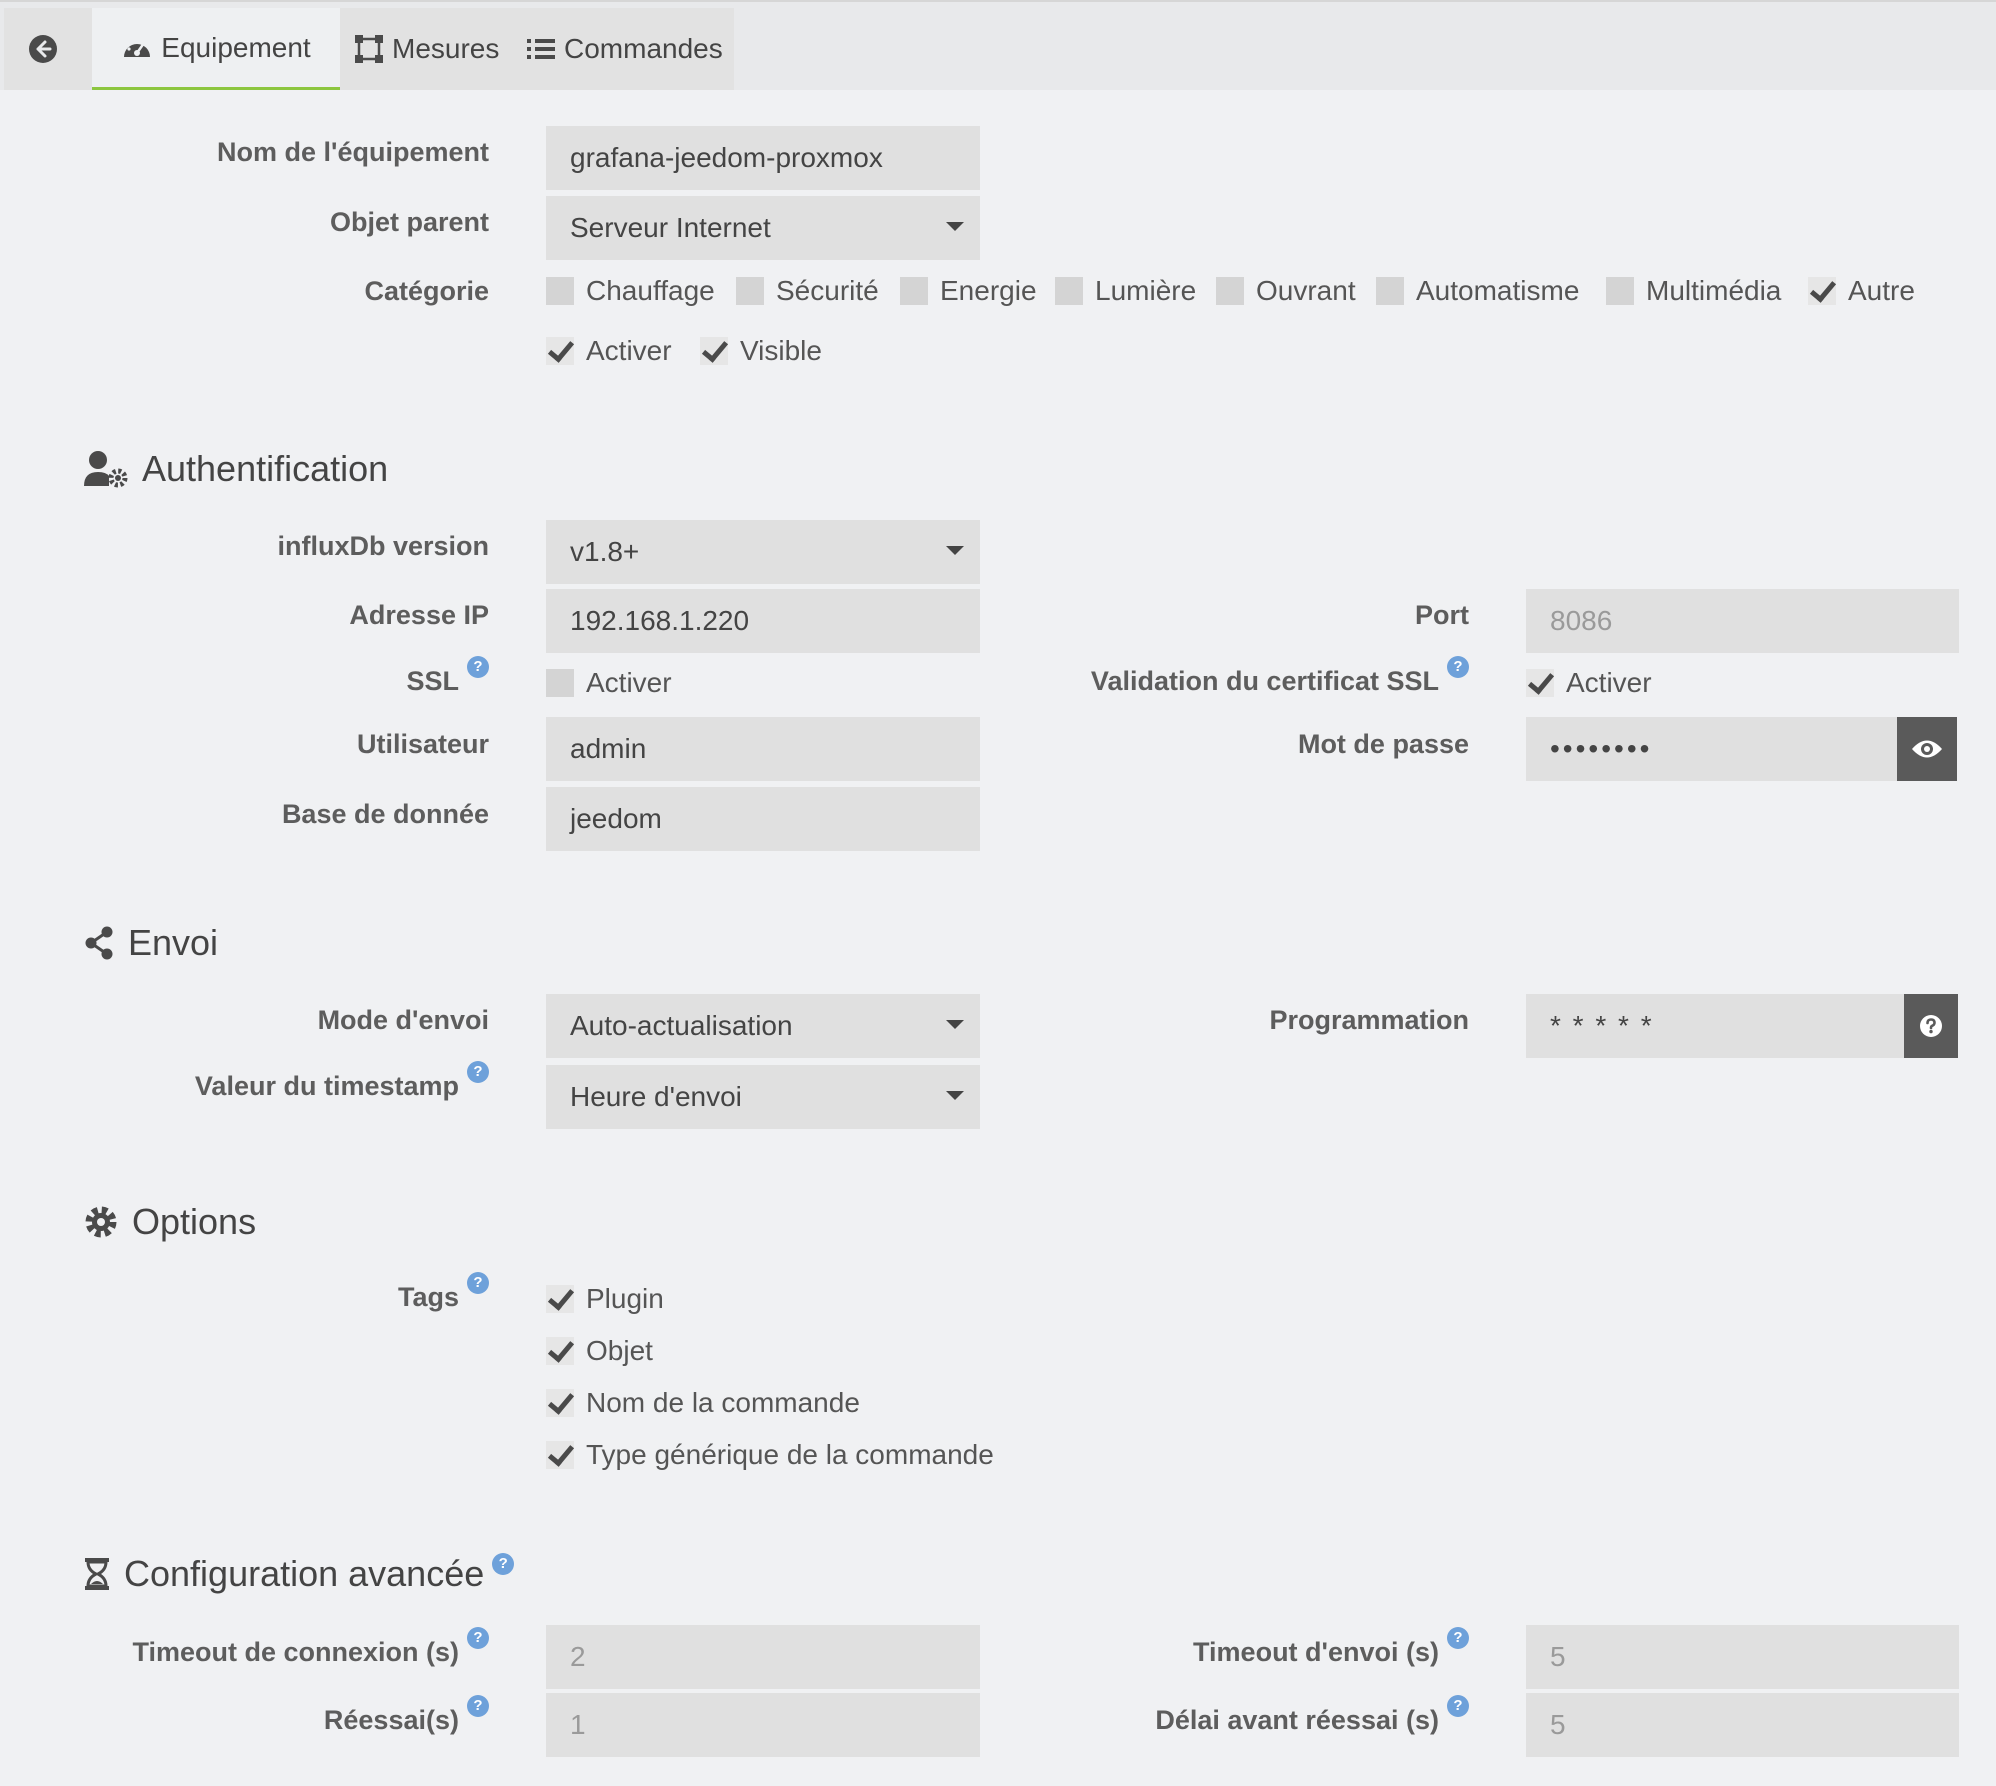 Image resolution: width=1996 pixels, height=1786 pixels. I want to click on timeout-send-input: 5, so click(1742, 1657).